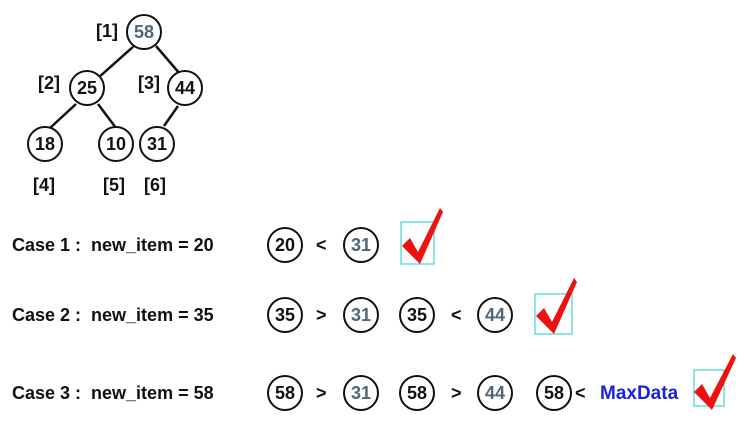 This screenshot has height=433, width=743. Describe the element at coordinates (115, 87) in the screenshot. I see `tree-edges` at that location.